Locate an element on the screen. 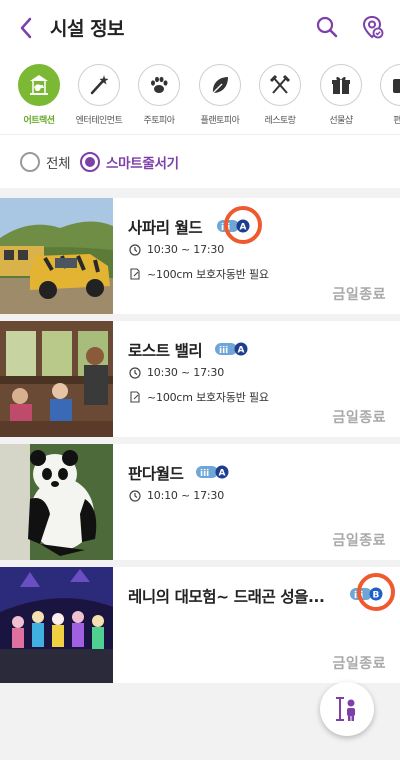 The width and height of the screenshot is (400, 760). filter-all-radio: 전체 is located at coordinates (45, 162).